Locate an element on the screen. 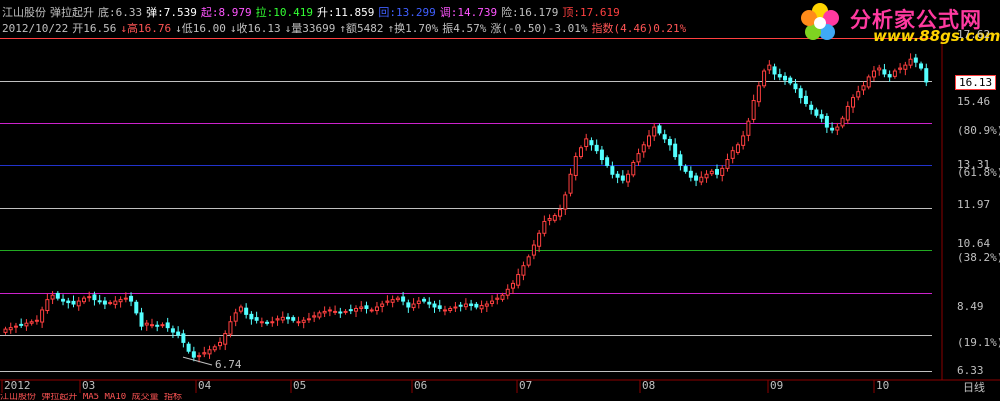 Image resolution: width=1000 pixels, height=401 pixels. quote-value-6: ↑额5482 is located at coordinates (361, 28).